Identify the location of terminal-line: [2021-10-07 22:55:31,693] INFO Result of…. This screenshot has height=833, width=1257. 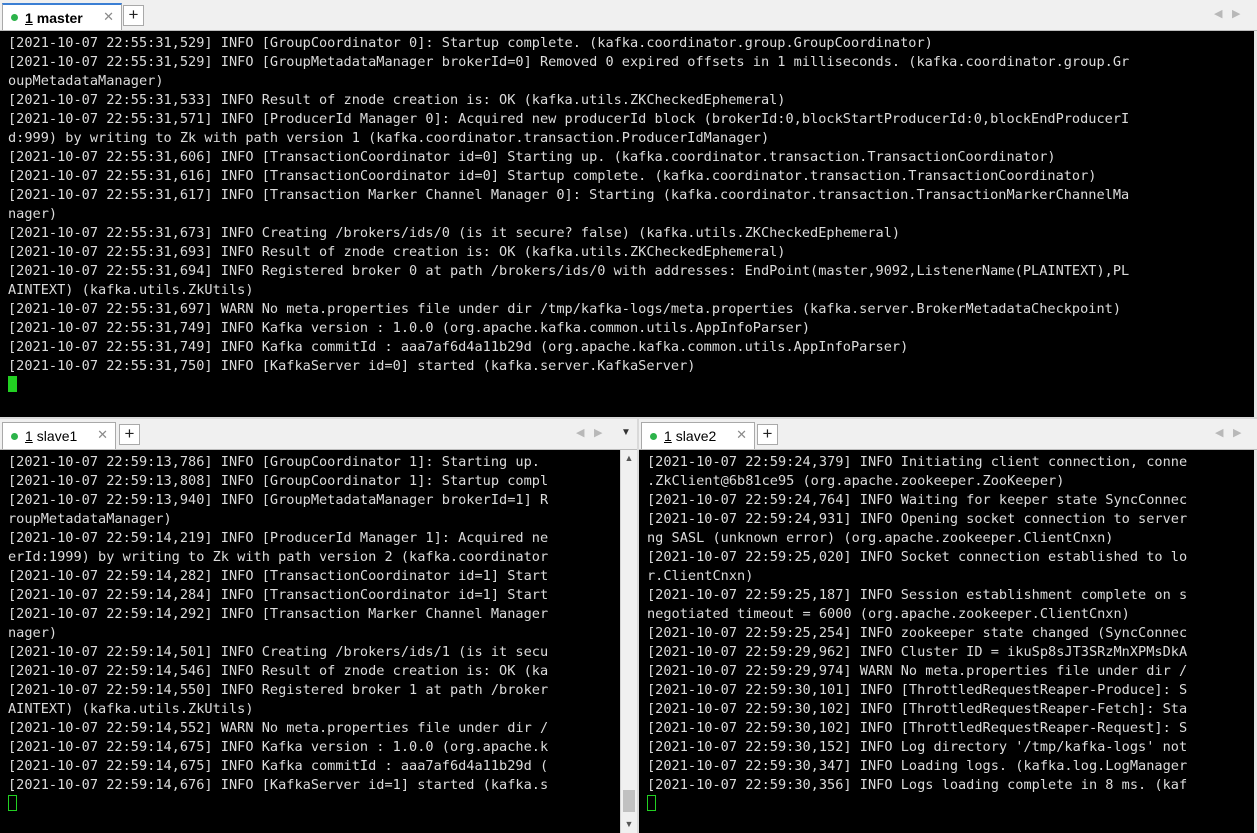
(397, 252).